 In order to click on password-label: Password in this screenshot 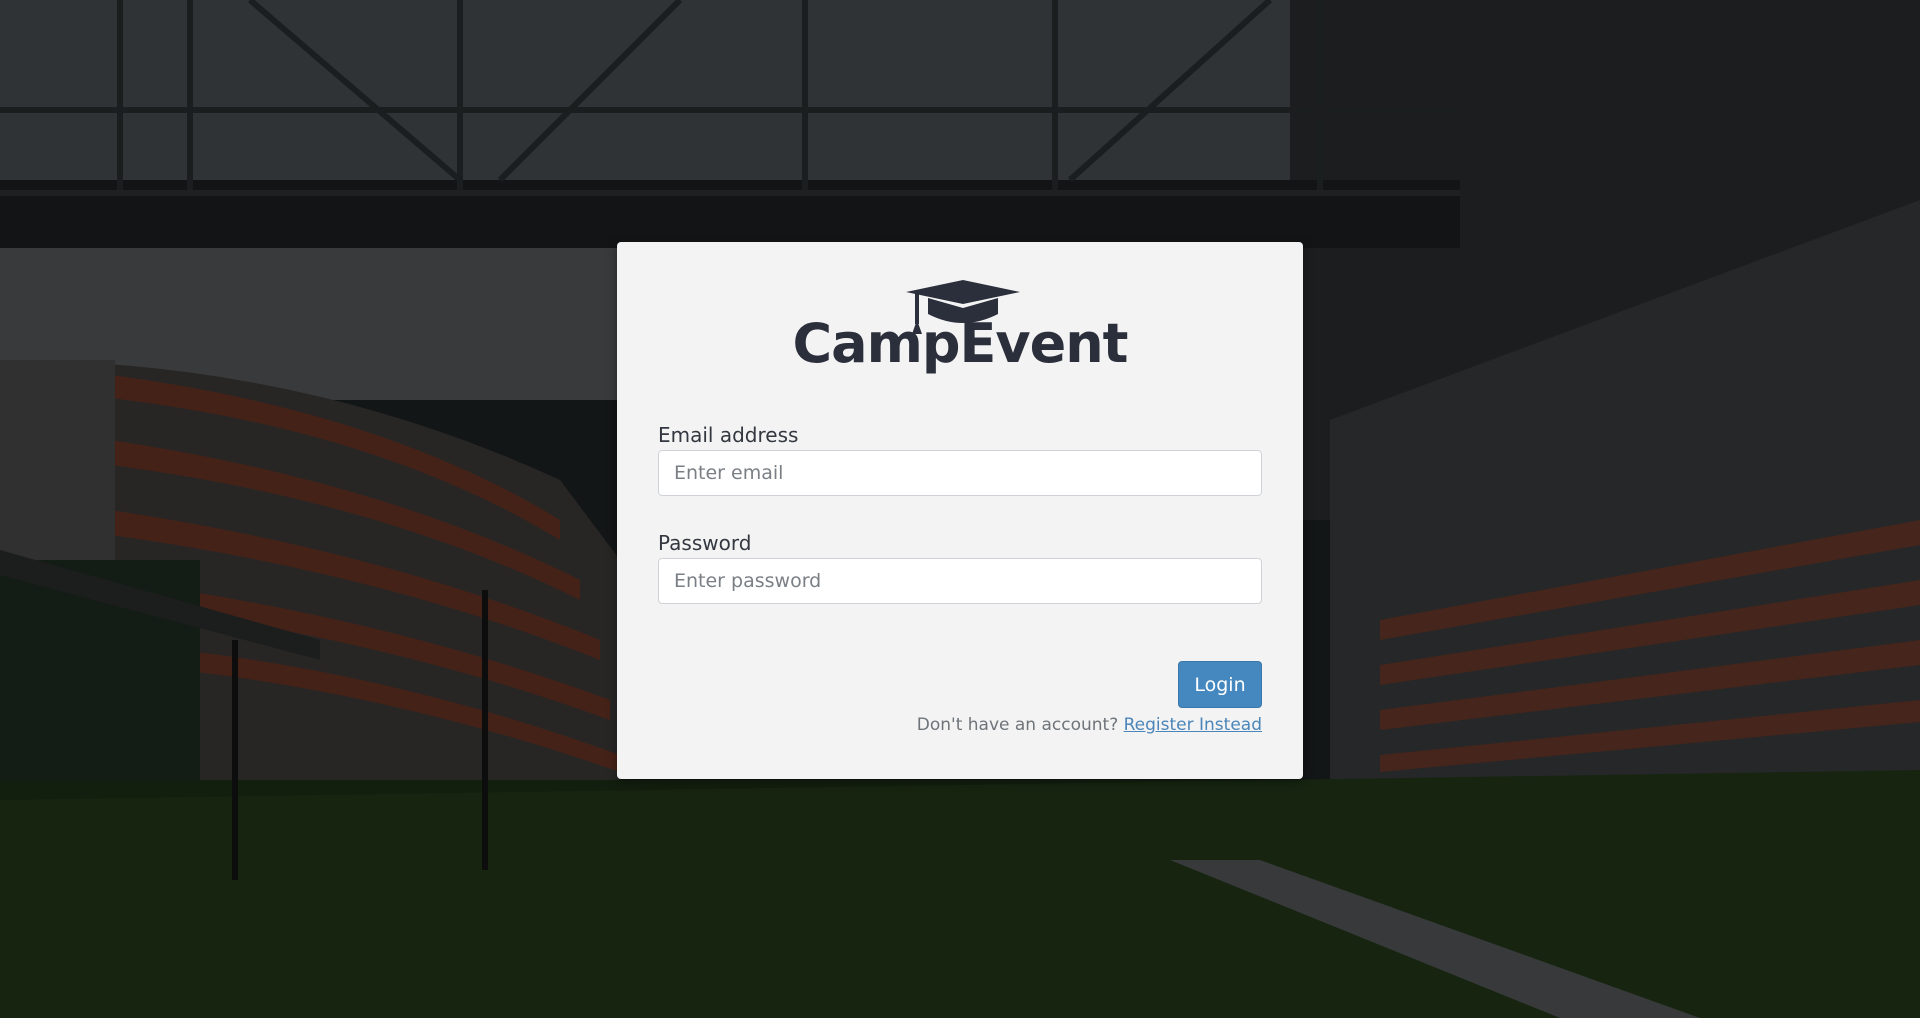, I will do `click(705, 543)`.